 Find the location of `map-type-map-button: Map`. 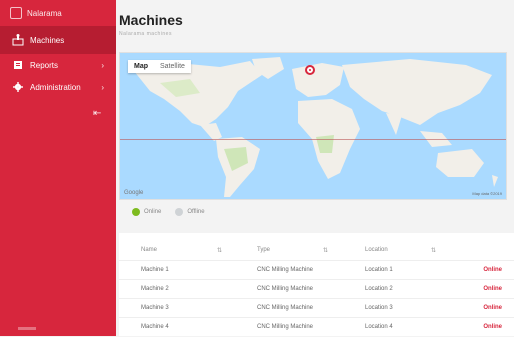

map-type-map-button: Map is located at coordinates (141, 66).